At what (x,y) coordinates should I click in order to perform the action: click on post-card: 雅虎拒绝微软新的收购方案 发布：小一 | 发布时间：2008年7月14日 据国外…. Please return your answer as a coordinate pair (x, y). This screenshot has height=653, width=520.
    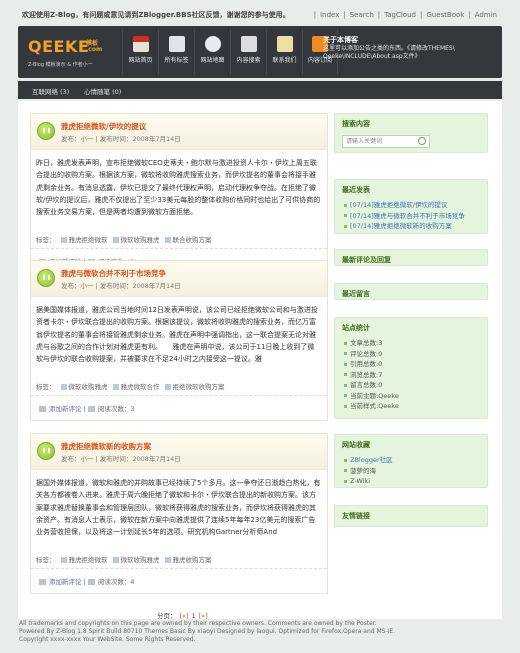
    Looking at the image, I should click on (179, 513).